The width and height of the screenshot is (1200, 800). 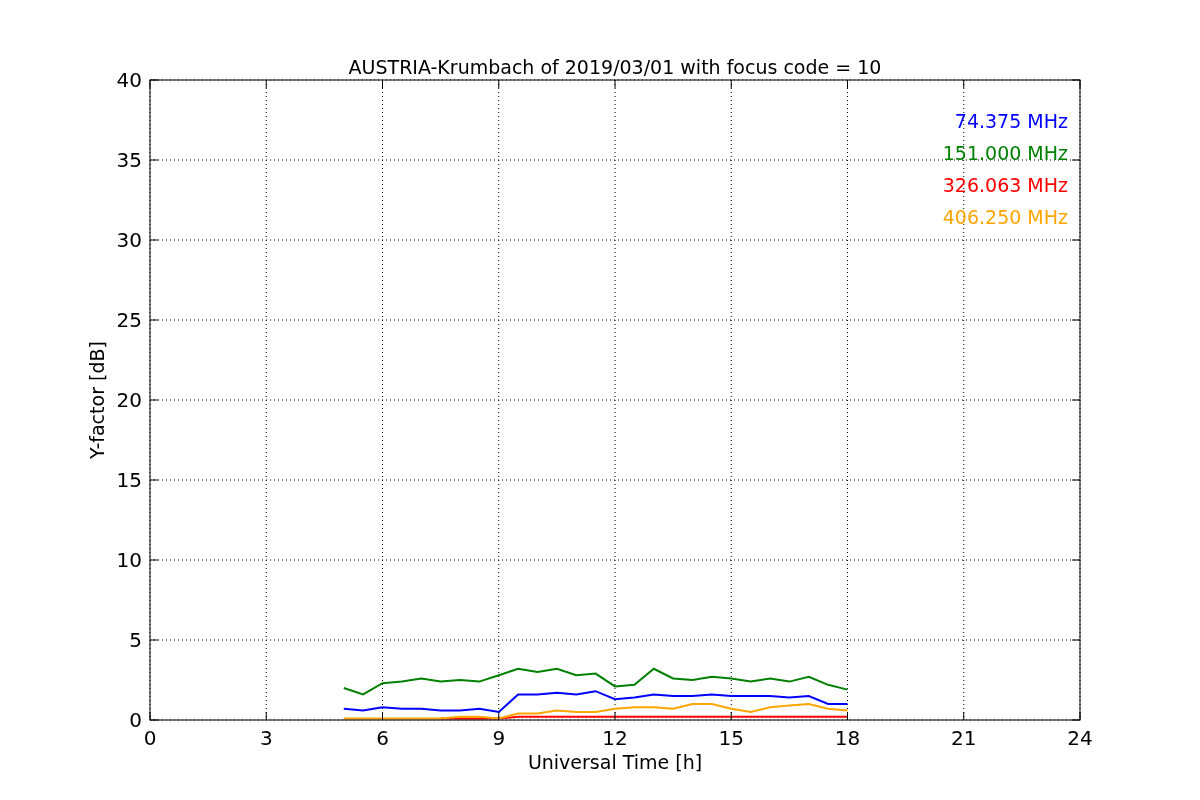 I want to click on y-tick-label: 35, so click(x=129, y=160).